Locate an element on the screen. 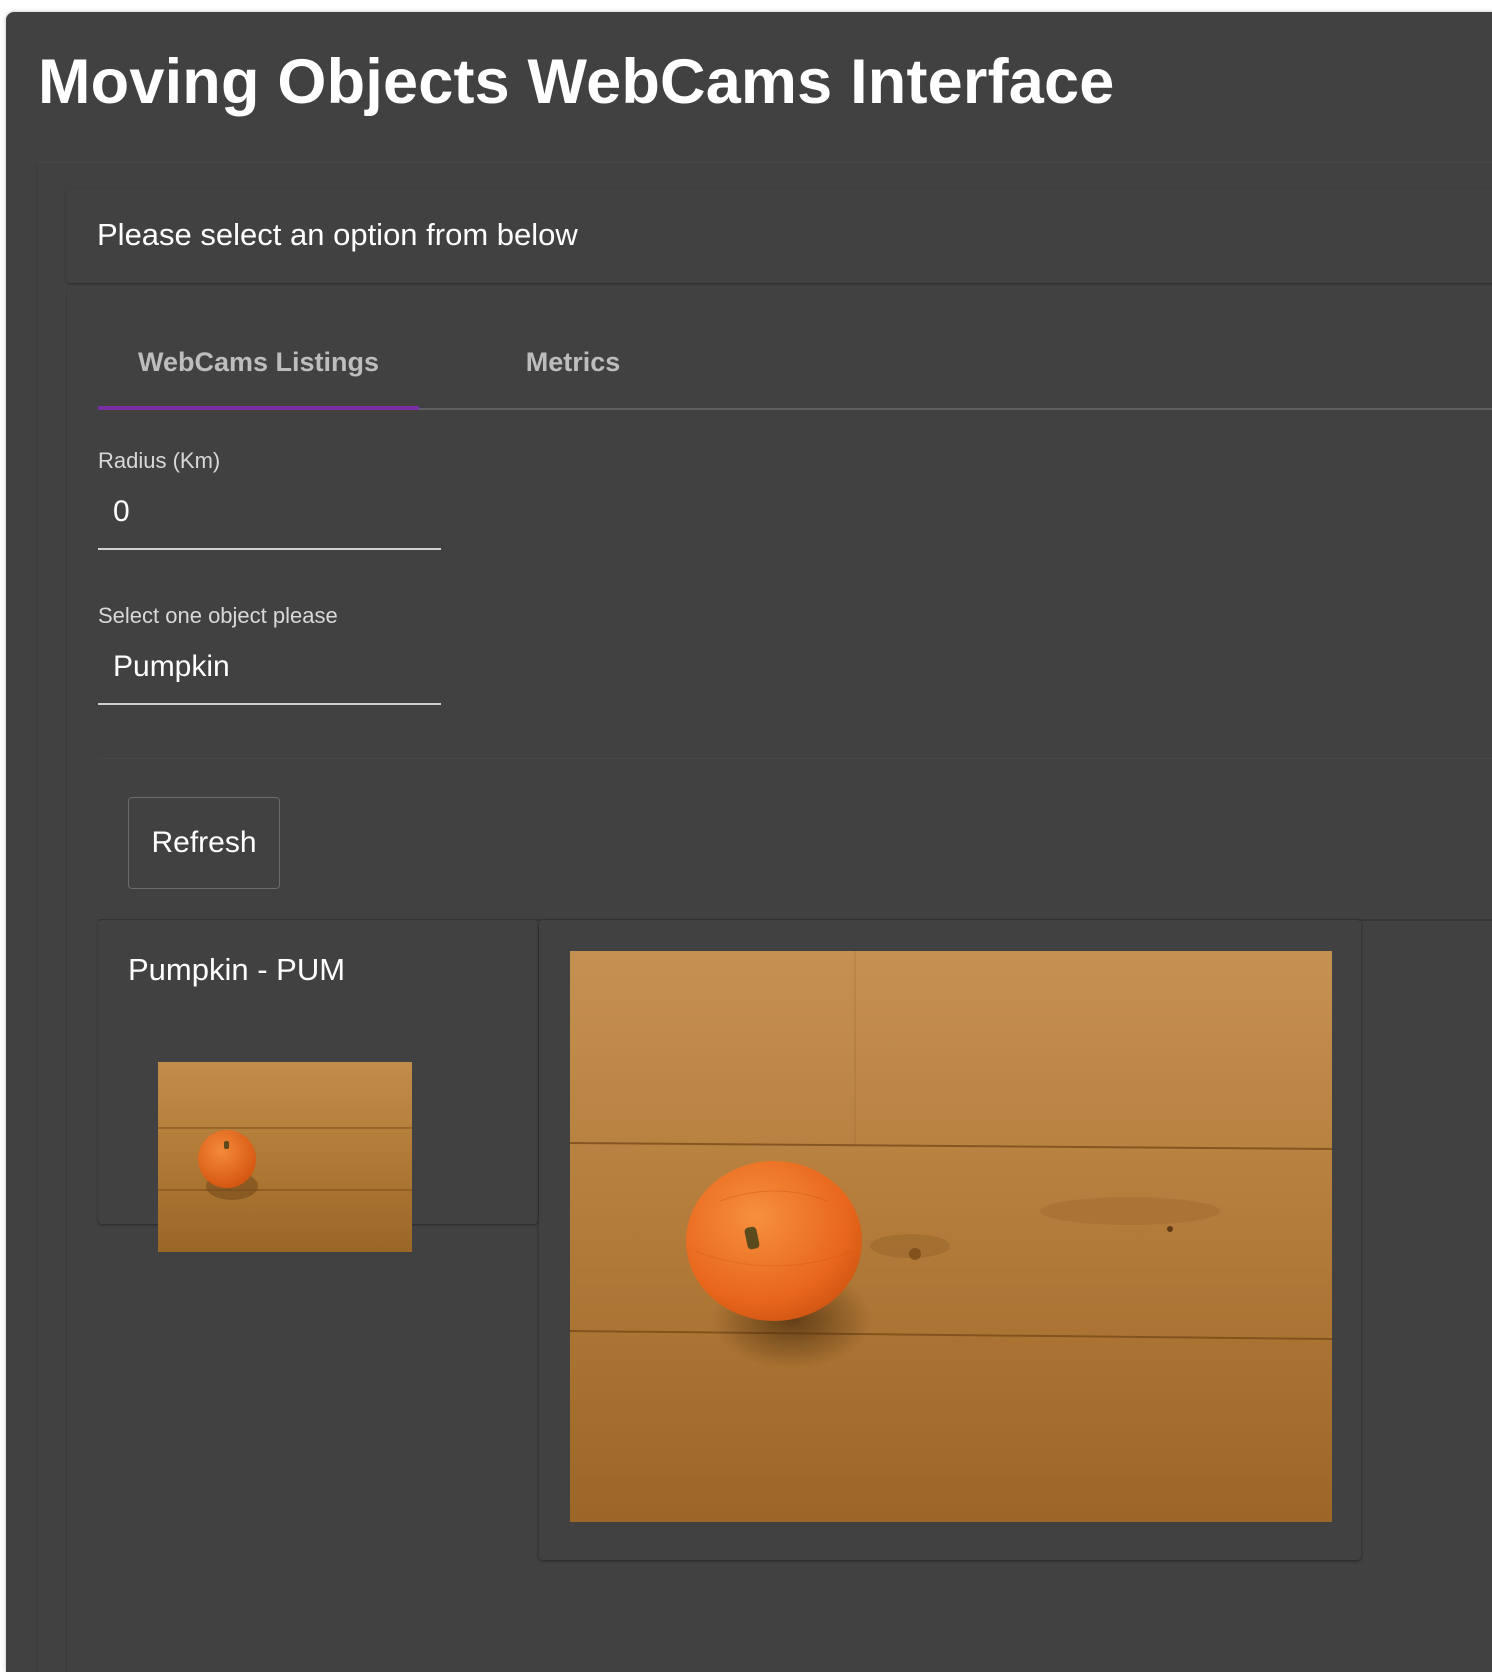  tab-bar: WebCams Listings Metrics is located at coordinates (795, 363).